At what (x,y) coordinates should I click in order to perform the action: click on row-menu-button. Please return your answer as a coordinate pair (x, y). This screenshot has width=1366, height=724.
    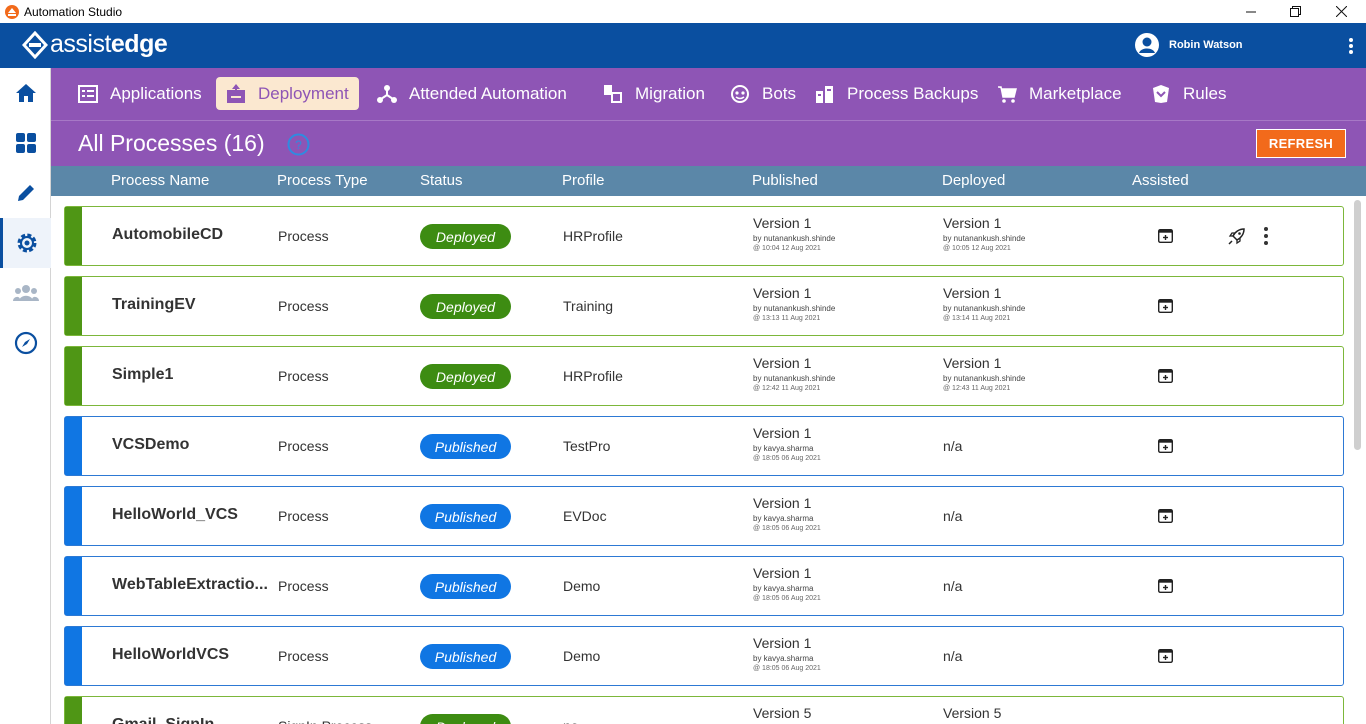
    Looking at the image, I should click on (1266, 236).